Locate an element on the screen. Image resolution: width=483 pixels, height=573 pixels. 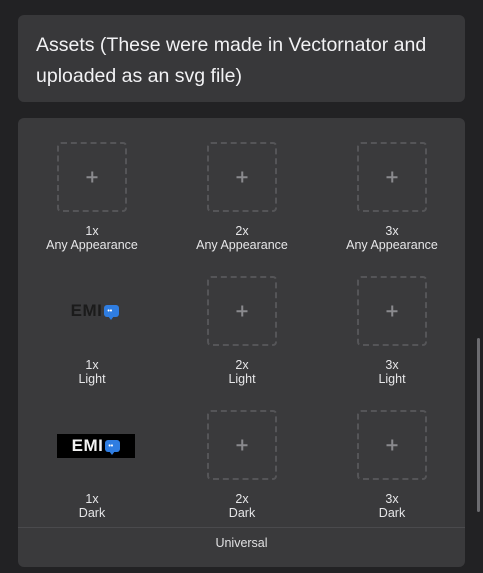
slot-label: 3x Any Appearance is located at coordinates (392, 238).